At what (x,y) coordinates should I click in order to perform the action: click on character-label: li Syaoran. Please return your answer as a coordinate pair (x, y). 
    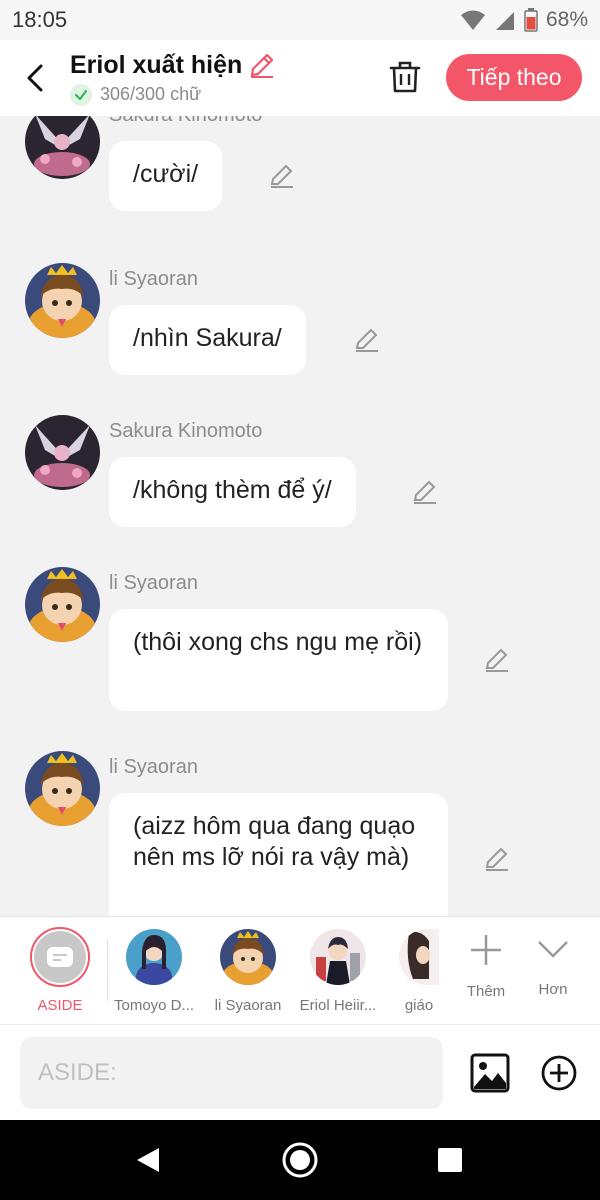
    Looking at the image, I should click on (248, 1005).